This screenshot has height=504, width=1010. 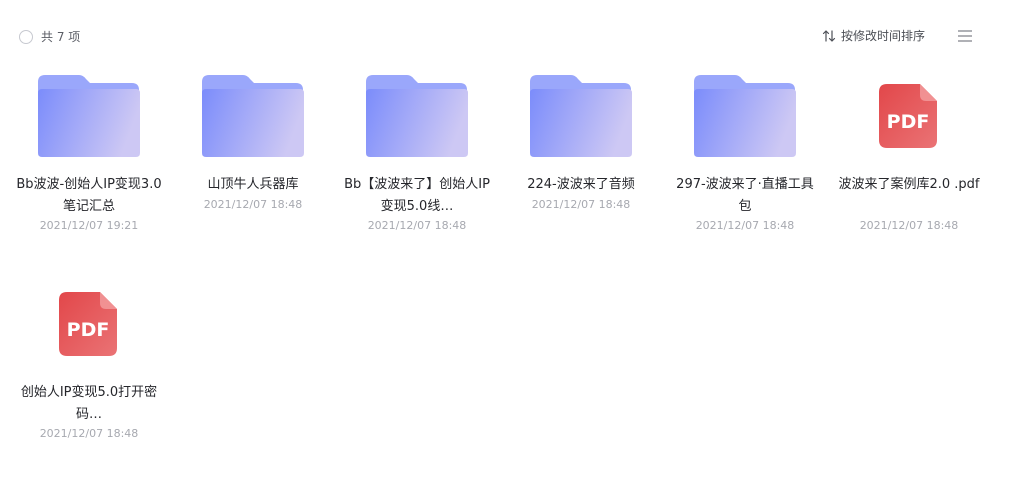 I want to click on folder-item: 297-波波来了·直播工具包 2021/12/07 18:48, so click(x=745, y=174).